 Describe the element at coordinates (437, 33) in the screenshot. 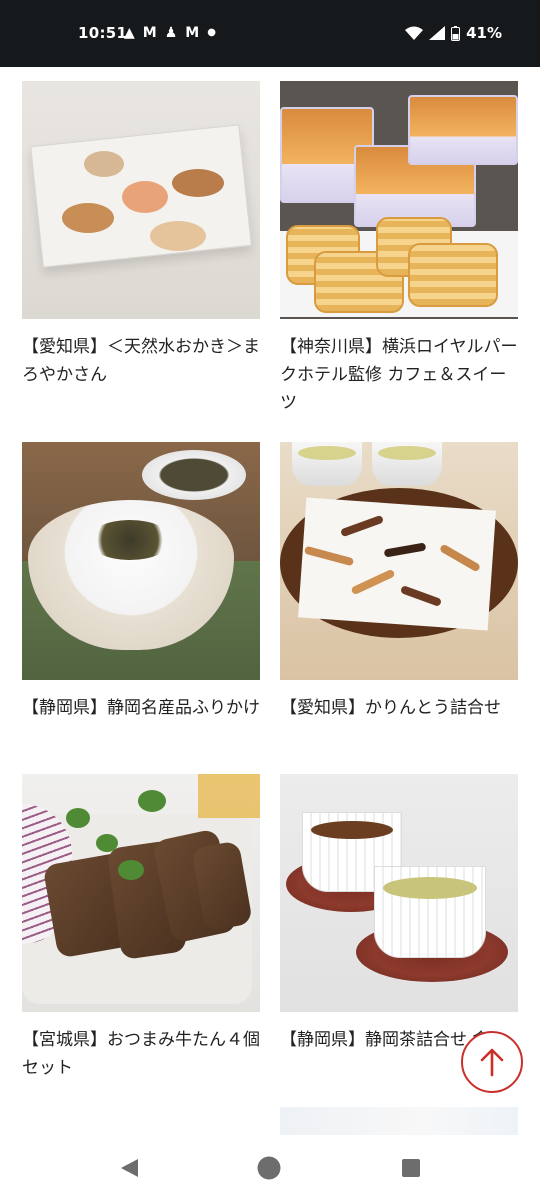

I see `signal-icon` at that location.